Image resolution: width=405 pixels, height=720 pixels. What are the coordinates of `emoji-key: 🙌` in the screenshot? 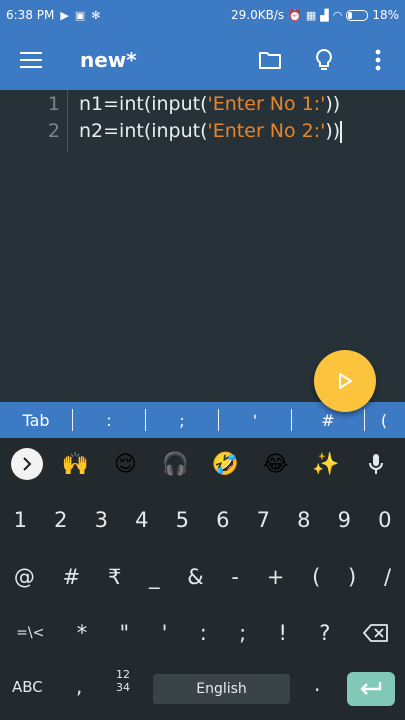 It's located at (75, 464).